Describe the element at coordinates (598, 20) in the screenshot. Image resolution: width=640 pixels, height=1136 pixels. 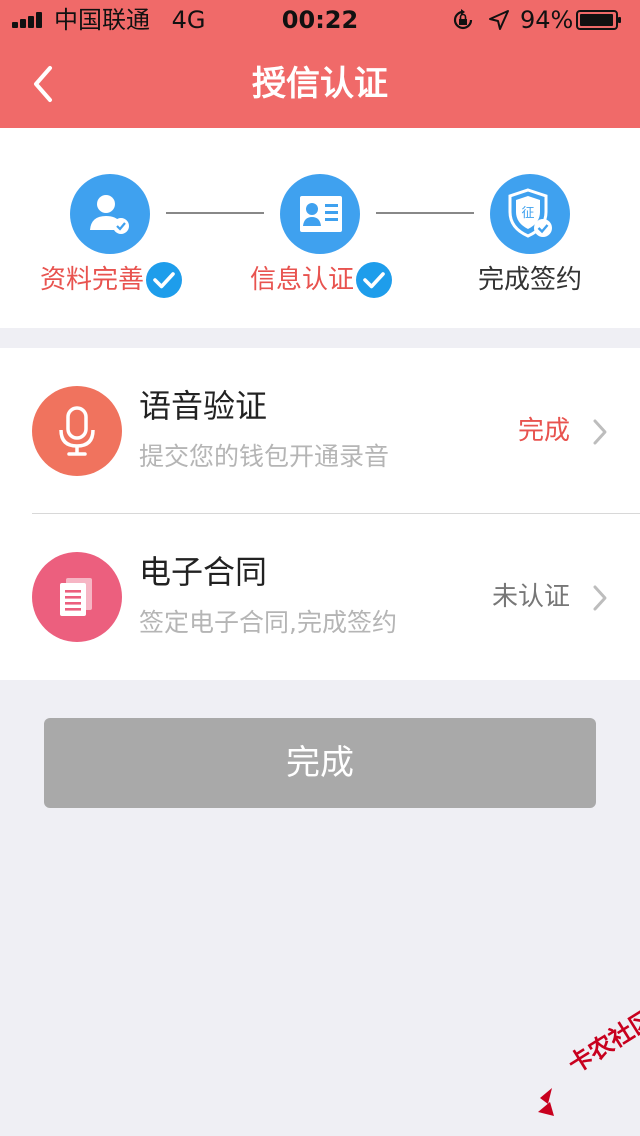
I see `battery-icon` at that location.